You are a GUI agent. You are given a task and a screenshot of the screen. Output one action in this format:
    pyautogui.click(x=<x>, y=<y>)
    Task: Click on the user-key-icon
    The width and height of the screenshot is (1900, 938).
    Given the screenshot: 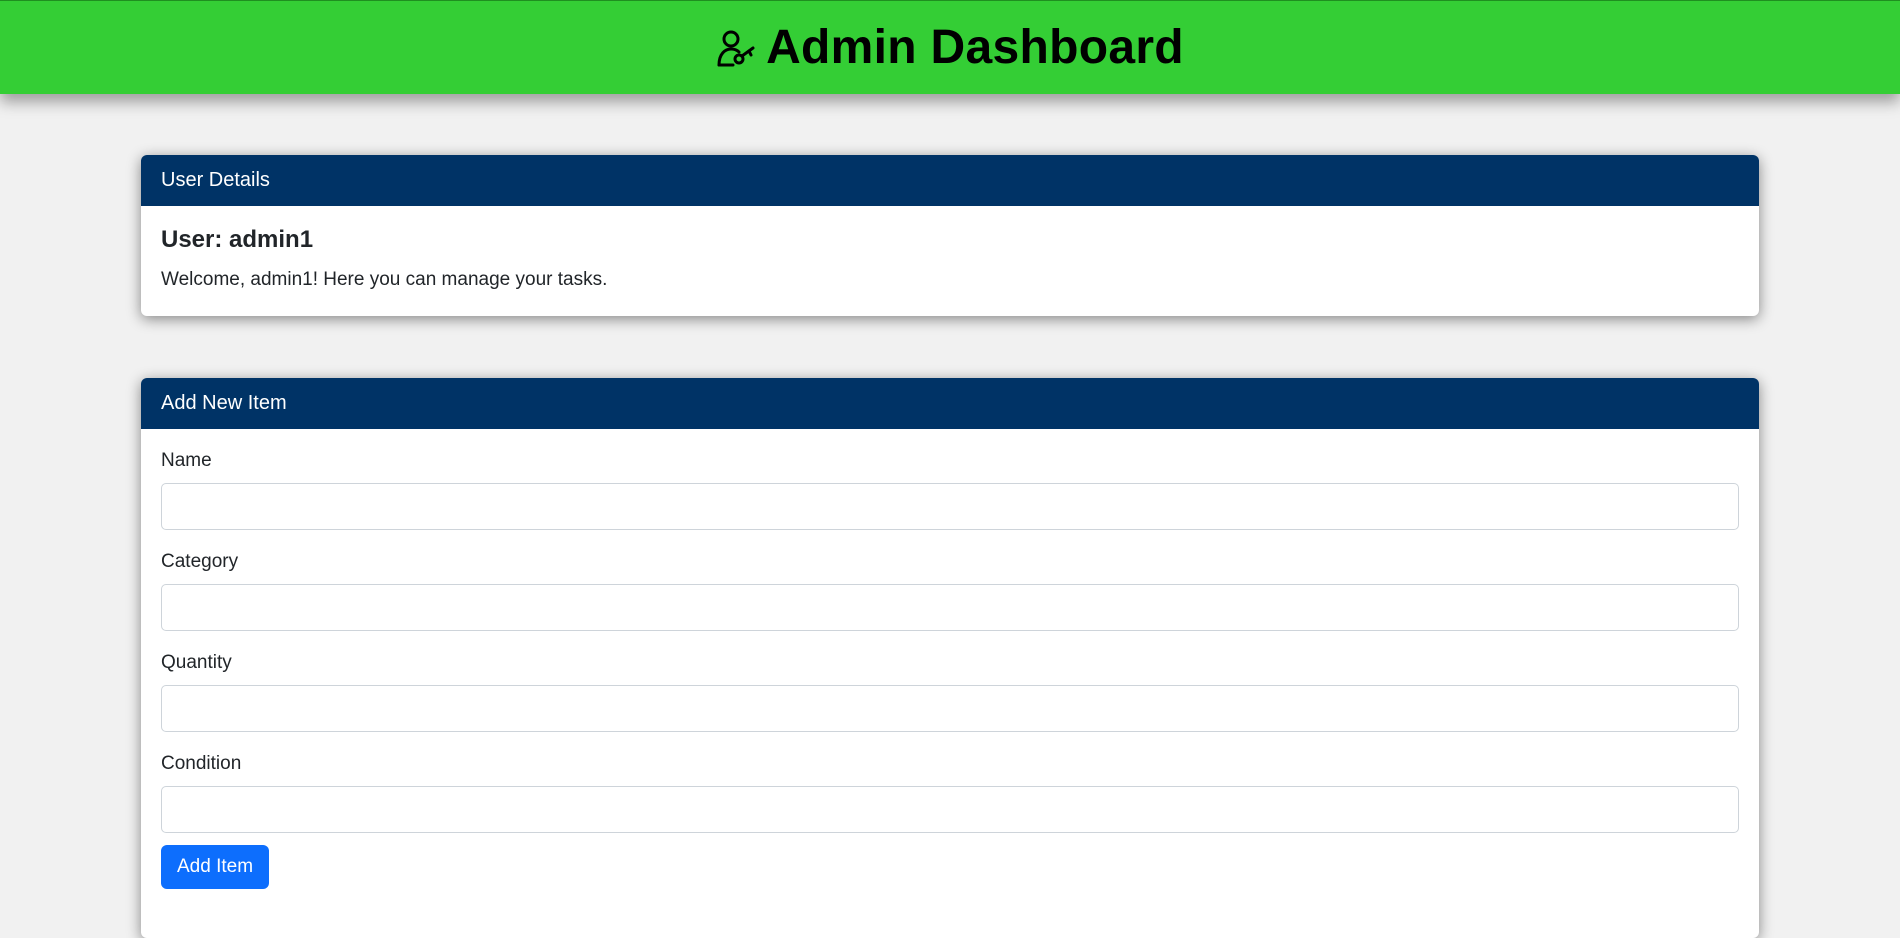 What is the action you would take?
    pyautogui.click(x=736, y=48)
    